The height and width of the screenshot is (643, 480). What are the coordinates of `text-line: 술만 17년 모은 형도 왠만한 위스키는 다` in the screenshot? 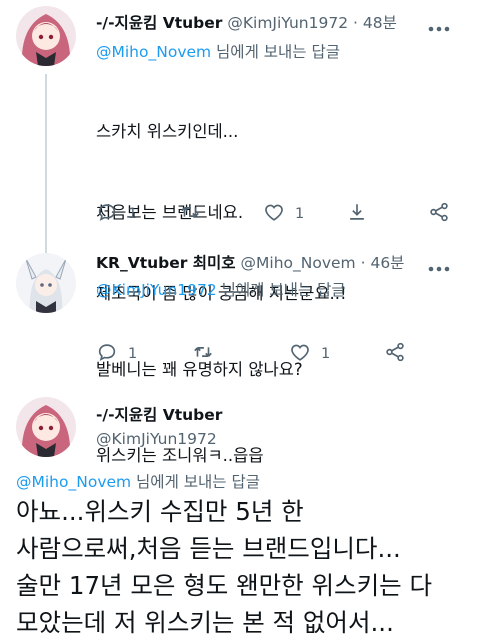 It's located at (224, 585).